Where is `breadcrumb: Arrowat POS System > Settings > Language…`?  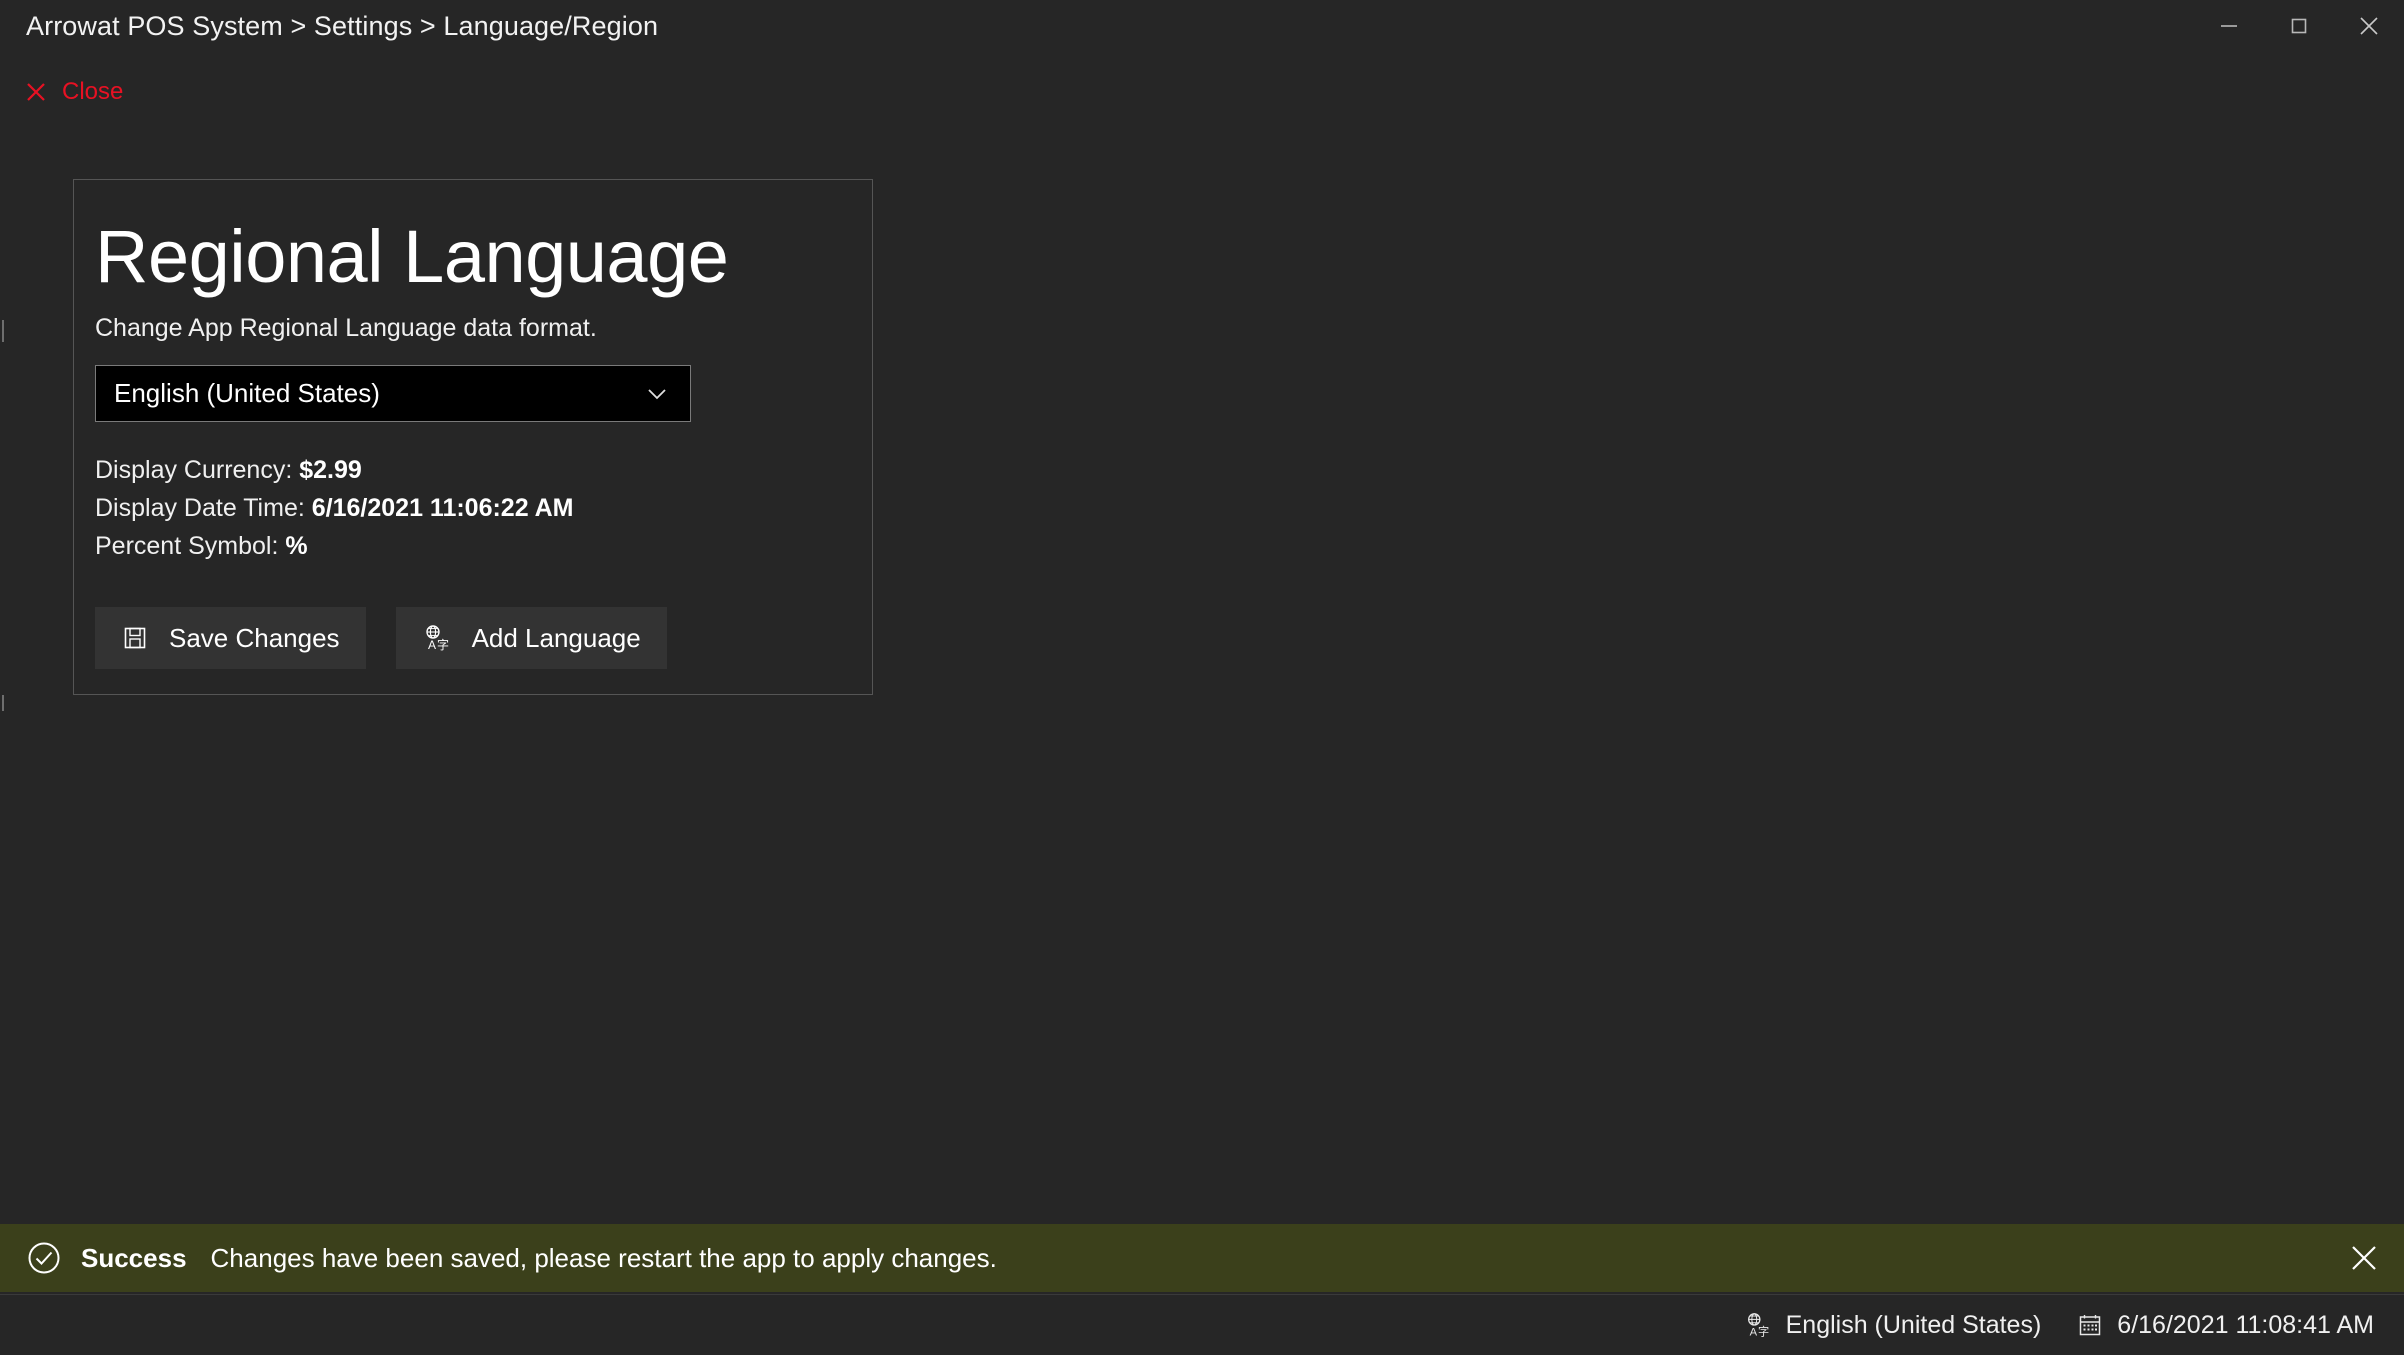 breadcrumb: Arrowat POS System > Settings > Language… is located at coordinates (342, 26).